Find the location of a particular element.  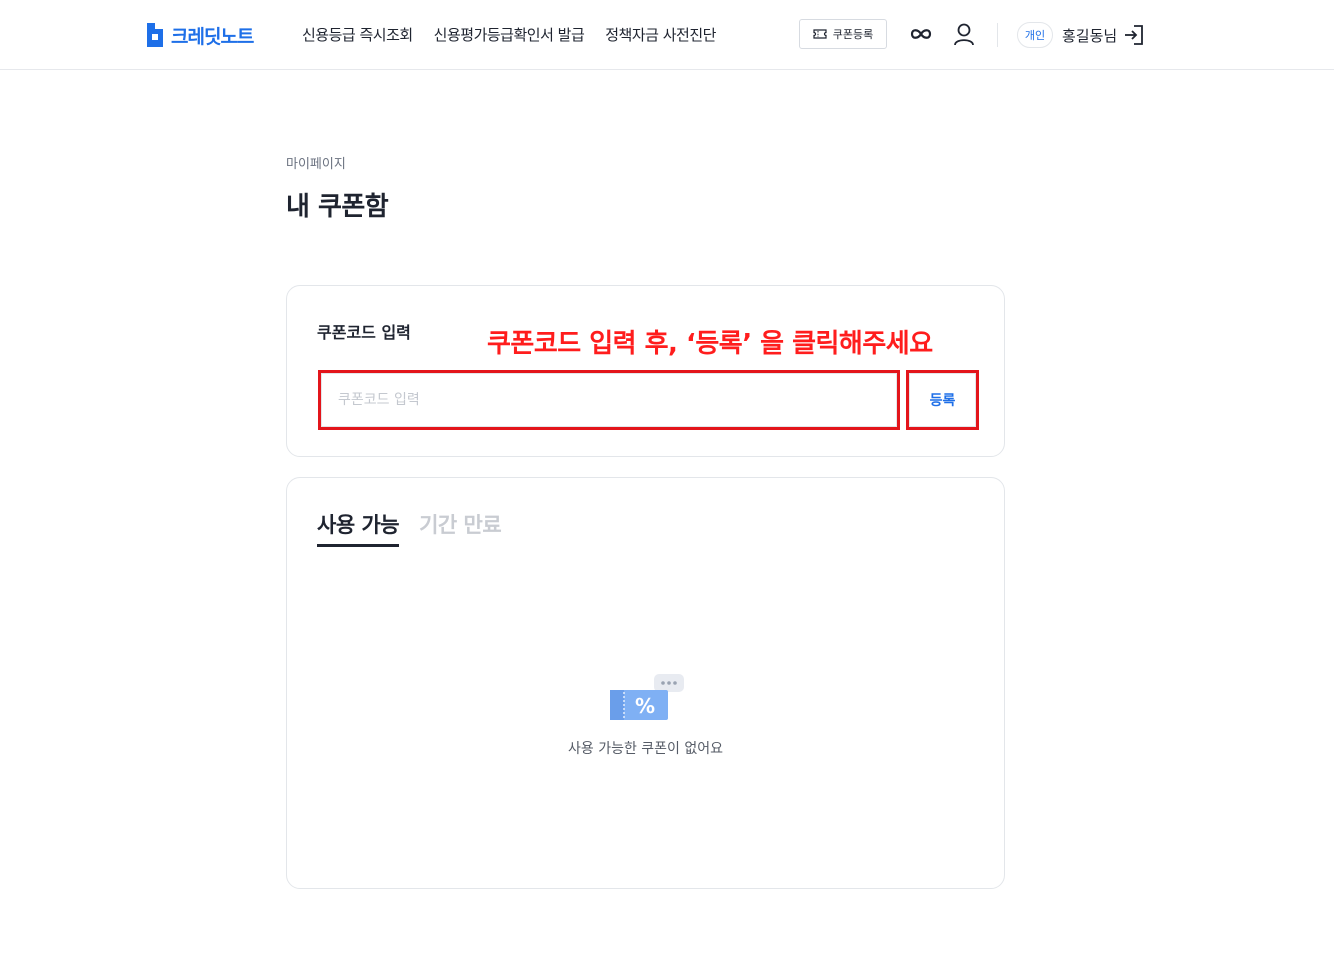

instruction-annotation: 쿠폰코드 입력 후, ‘등록’ 을 클릭해주세요 is located at coordinates (710, 344).